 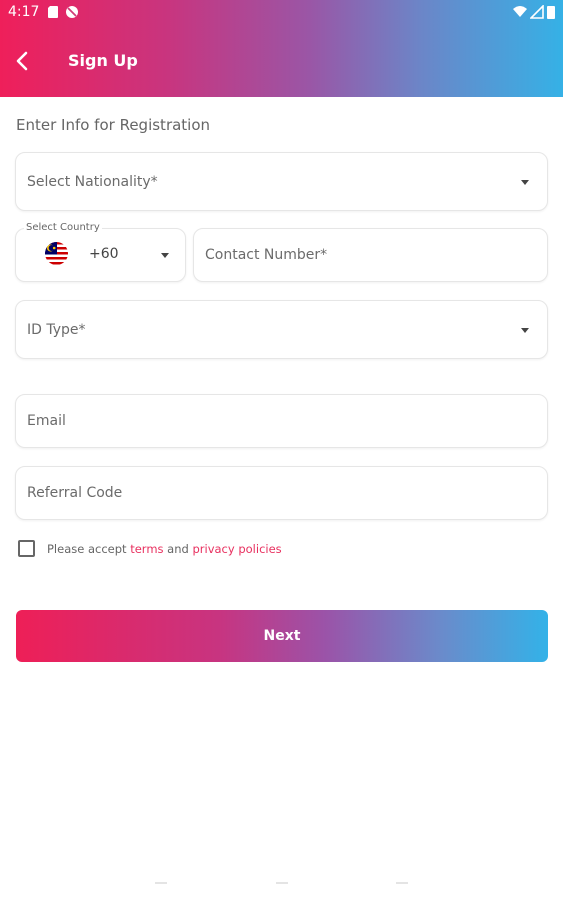 I want to click on contact-number-input: Contact Number*, so click(x=370, y=255).